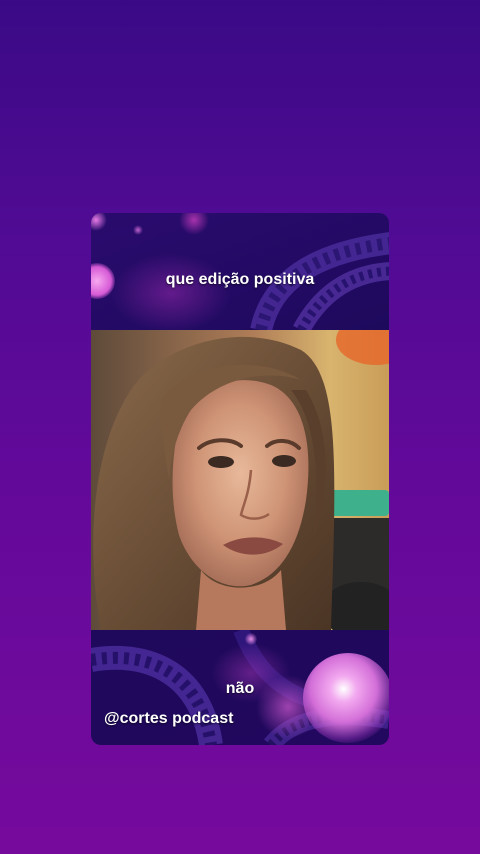 Image resolution: width=480 pixels, height=854 pixels. Describe the element at coordinates (99, 222) in the screenshot. I see `bokeh-light-top-left` at that location.